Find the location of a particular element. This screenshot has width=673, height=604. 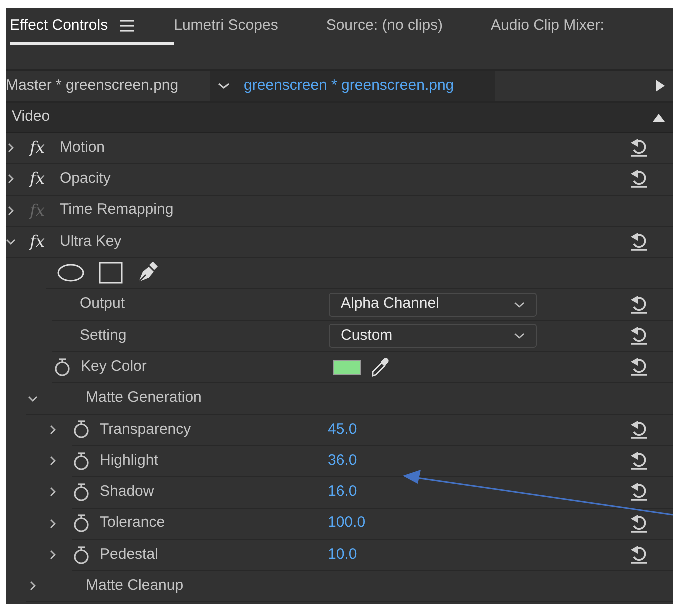

property-label: Output is located at coordinates (102, 304).